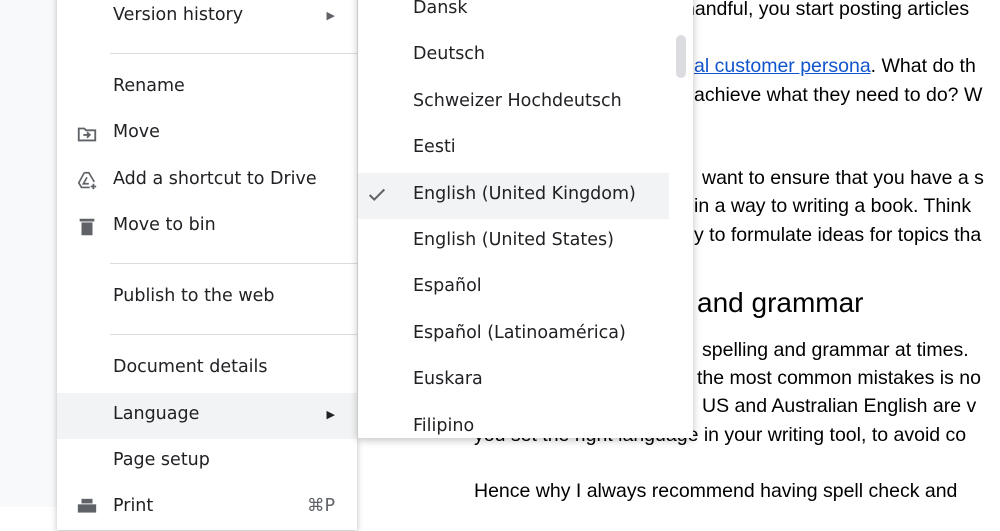 This screenshot has width=1000, height=531. Describe the element at coordinates (513, 149) in the screenshot. I see `language-option: Eesti` at that location.